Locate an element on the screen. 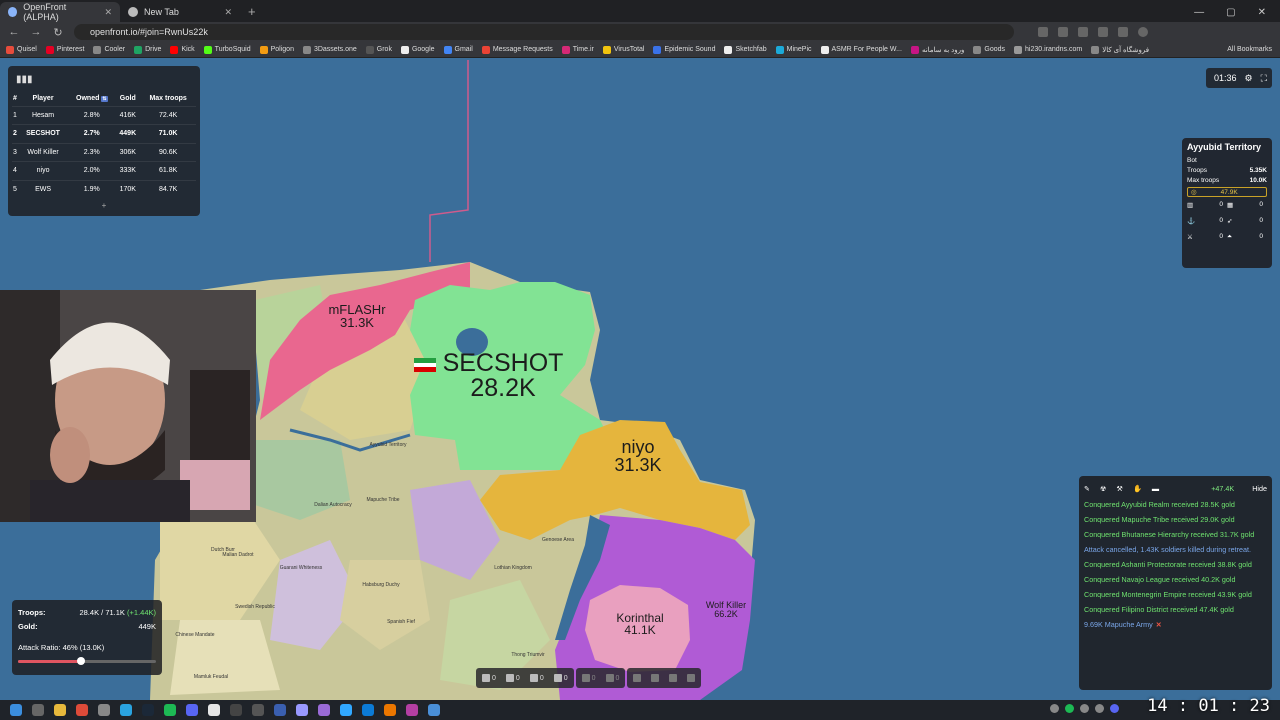 Image resolution: width=1280 pixels, height=720 pixels. tab-new-tab: New Tab ✕ is located at coordinates (180, 12).